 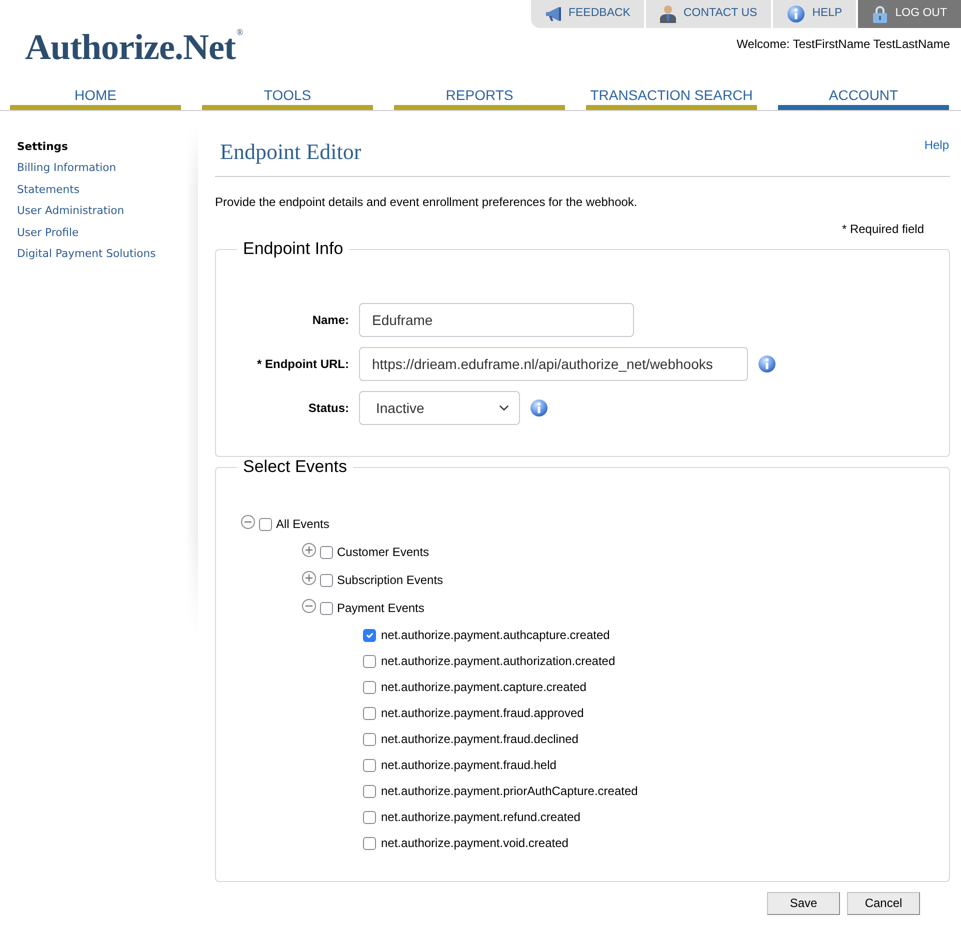 I want to click on help-link: HELP, so click(x=813, y=14).